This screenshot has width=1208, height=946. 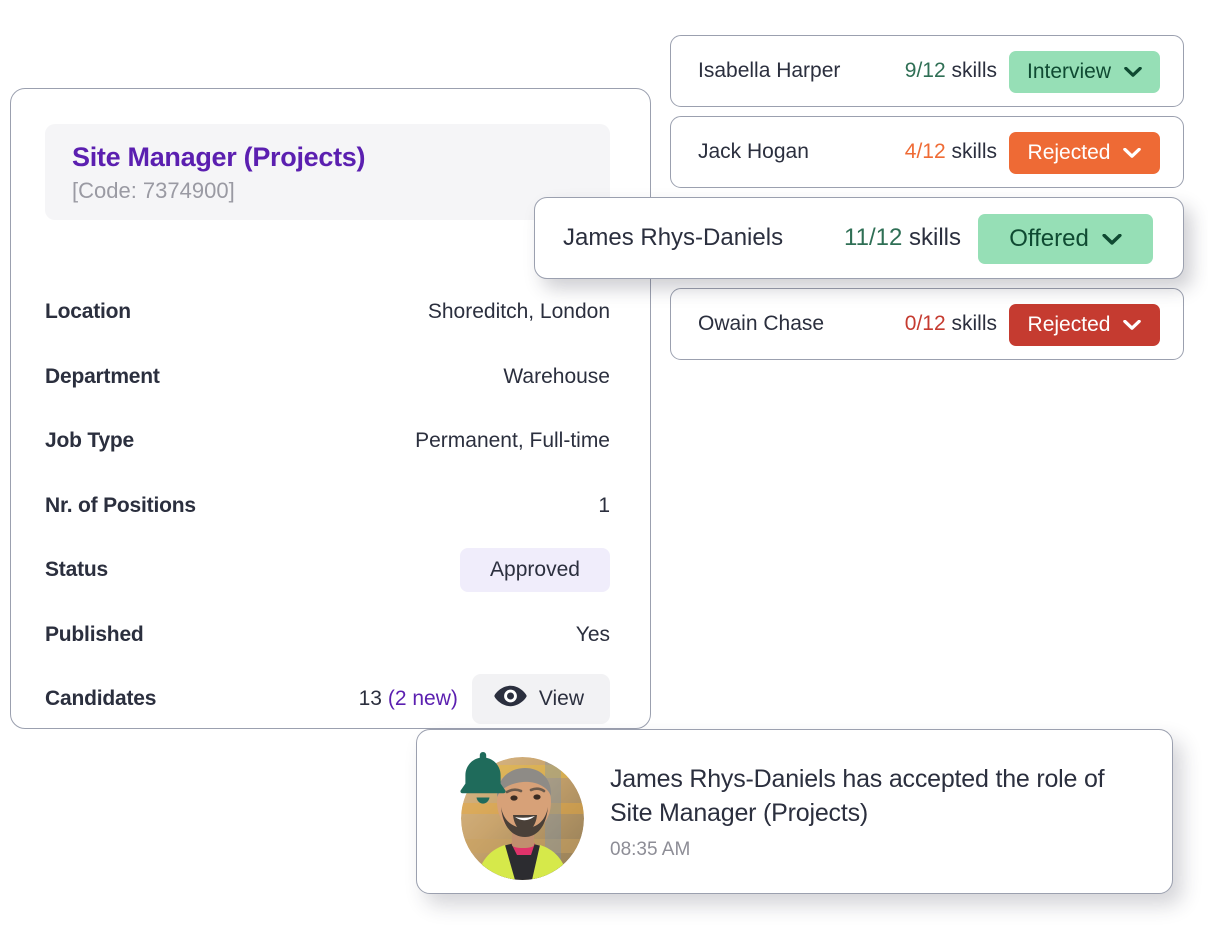 What do you see at coordinates (153, 191) in the screenshot?
I see `job-code: [Code: 7374900]` at bounding box center [153, 191].